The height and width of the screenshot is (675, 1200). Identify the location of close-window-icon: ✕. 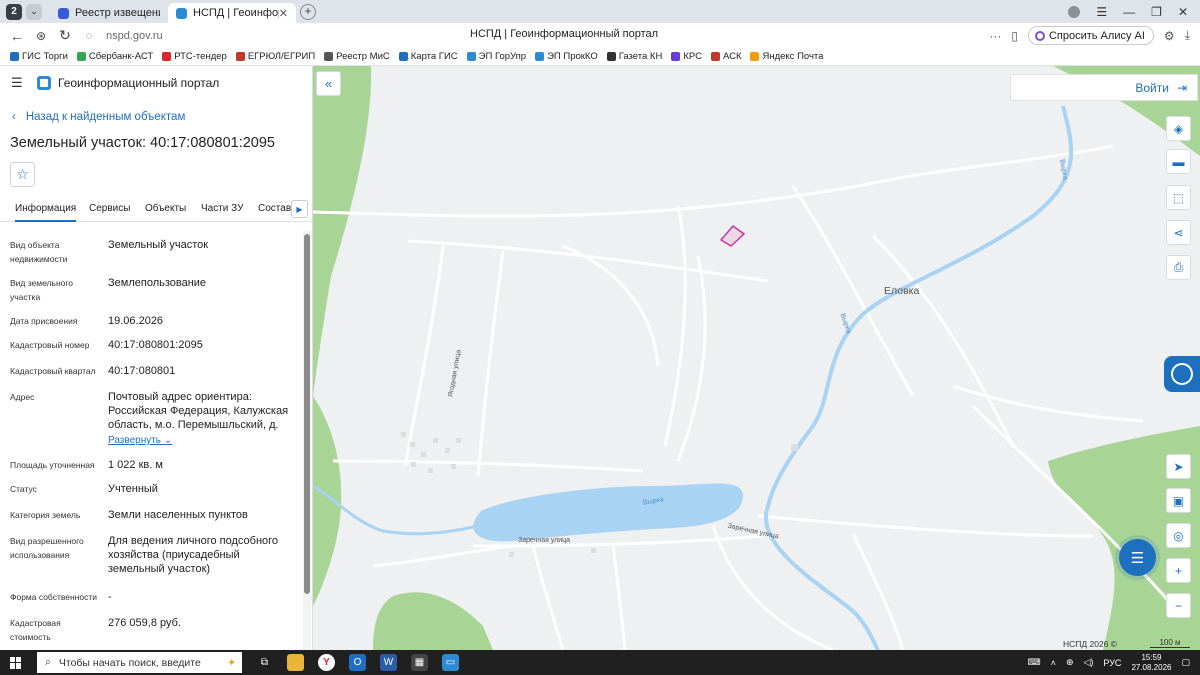
(1183, 12).